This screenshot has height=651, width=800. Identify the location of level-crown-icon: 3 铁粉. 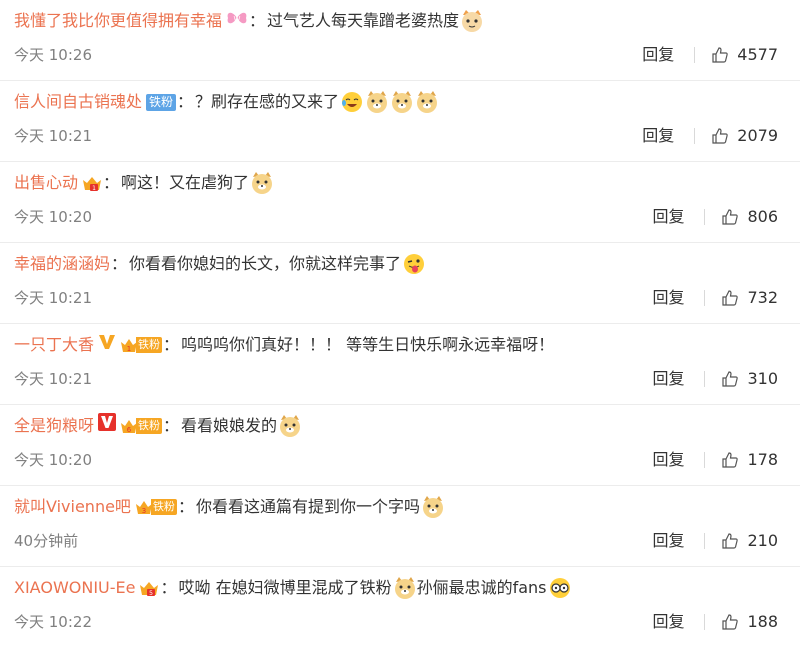
(156, 507).